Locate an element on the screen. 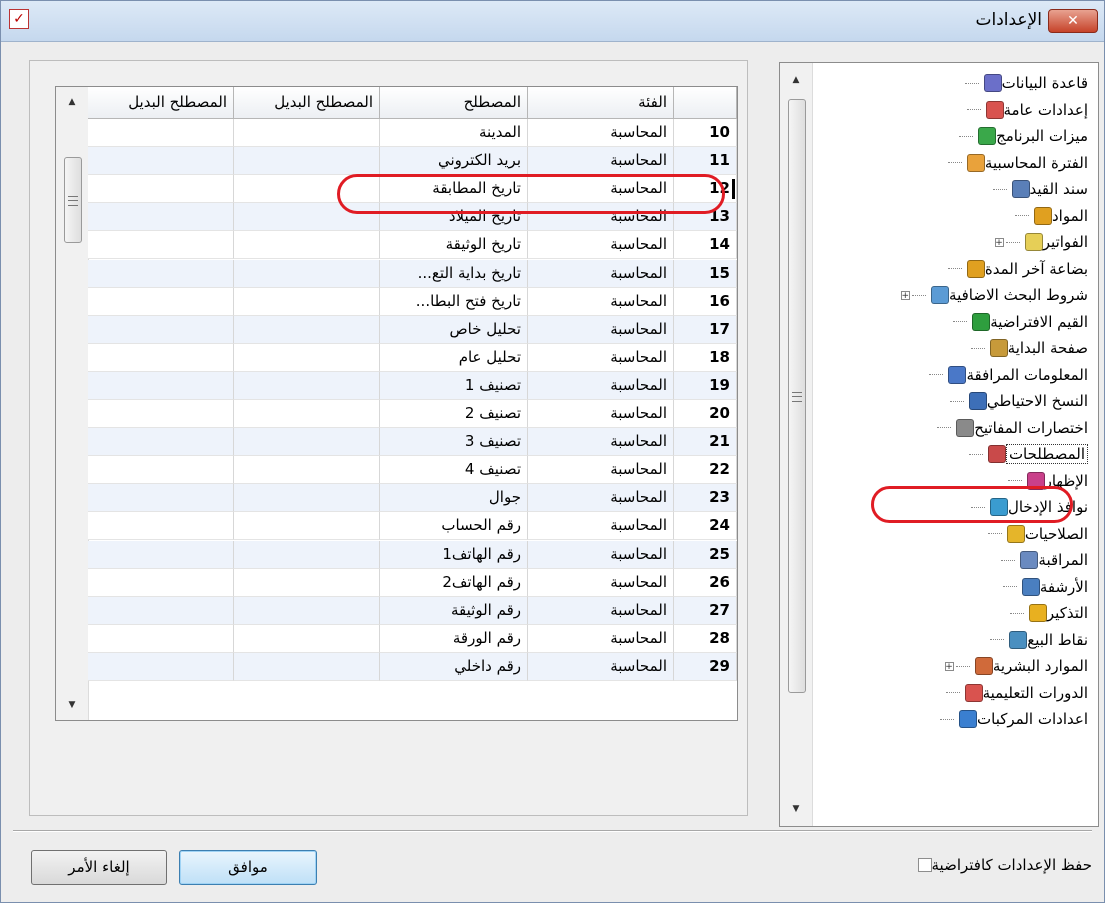 This screenshot has height=903, width=1105. table-scrollbar-thumb is located at coordinates (73, 200).